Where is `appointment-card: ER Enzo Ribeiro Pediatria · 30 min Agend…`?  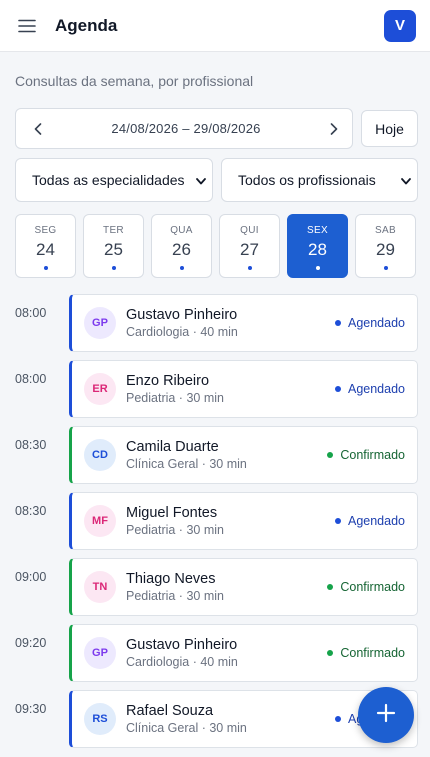 appointment-card: ER Enzo Ribeiro Pediatria · 30 min Agend… is located at coordinates (243, 389).